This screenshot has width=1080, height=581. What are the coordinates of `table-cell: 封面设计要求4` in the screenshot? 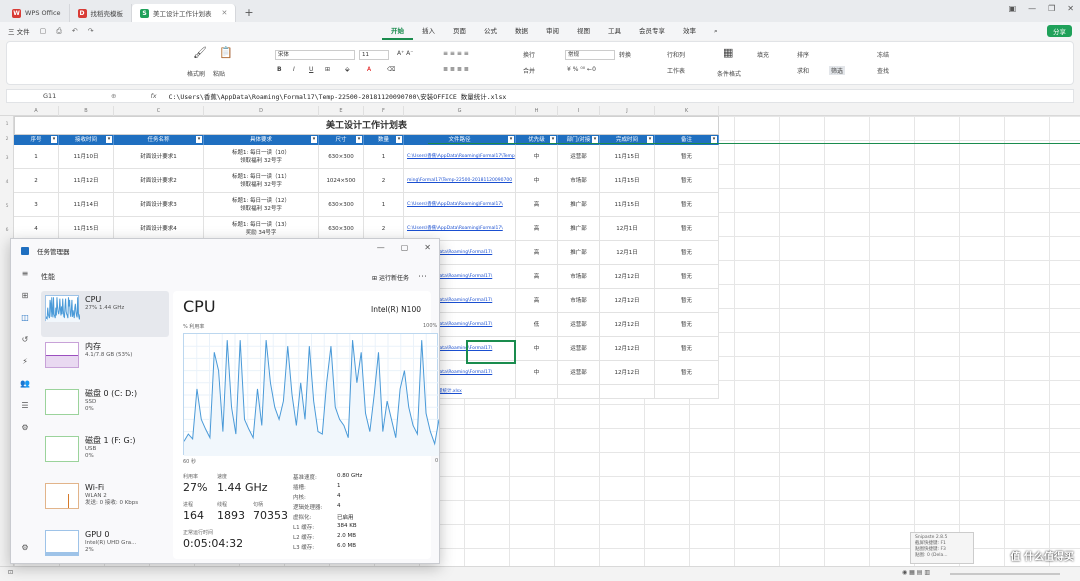 It's located at (159, 228).